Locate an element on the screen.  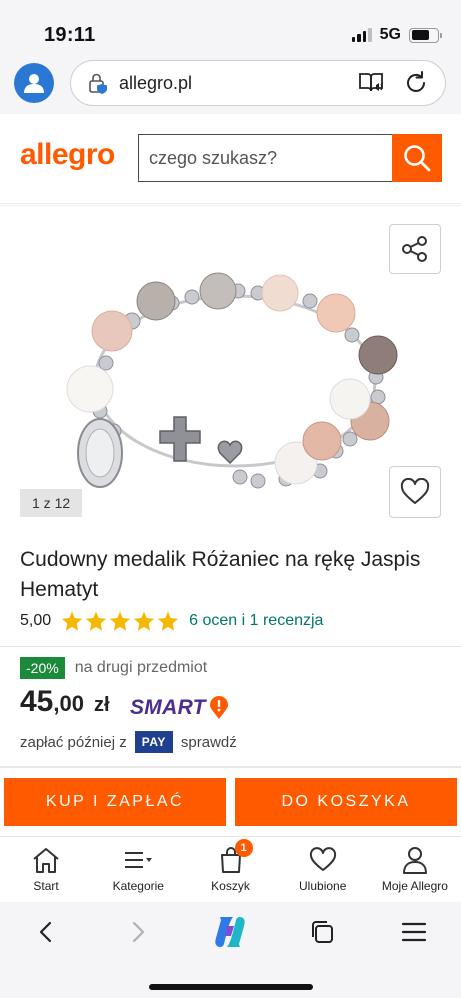
nav-item-cart: 1 Koszyk is located at coordinates (230, 869).